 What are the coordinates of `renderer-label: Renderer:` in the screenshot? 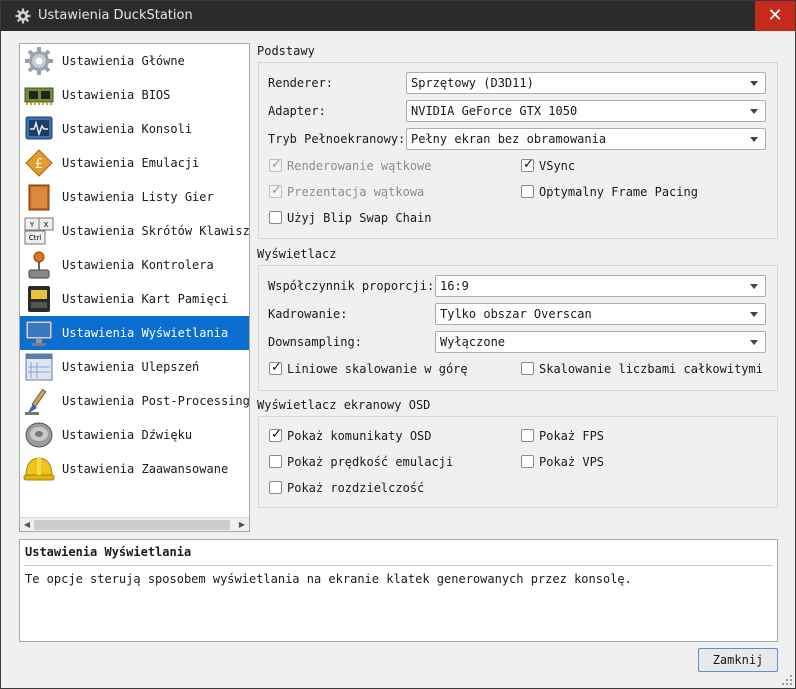 It's located at (301, 83).